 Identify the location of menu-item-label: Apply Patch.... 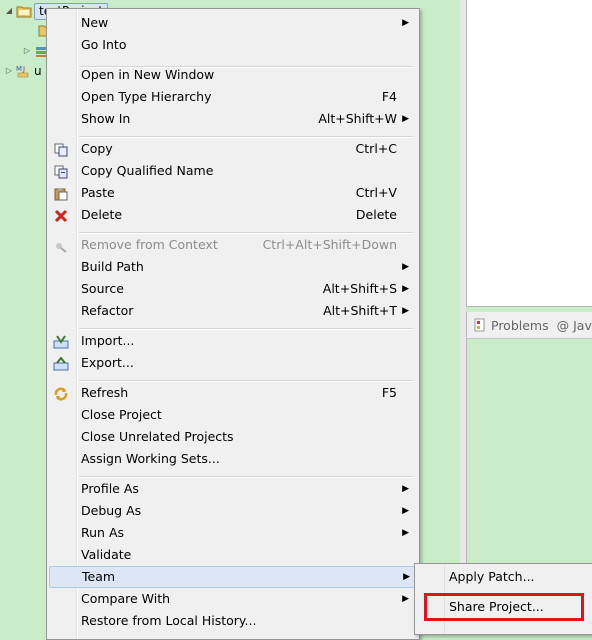
(492, 576).